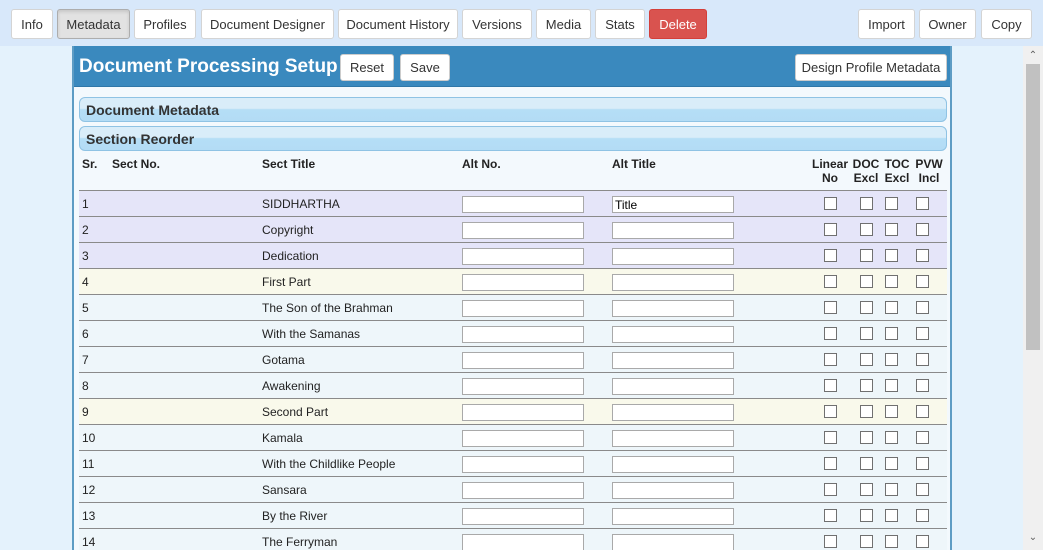 Image resolution: width=1043 pixels, height=550 pixels. I want to click on tab-document-history: Document History, so click(398, 24).